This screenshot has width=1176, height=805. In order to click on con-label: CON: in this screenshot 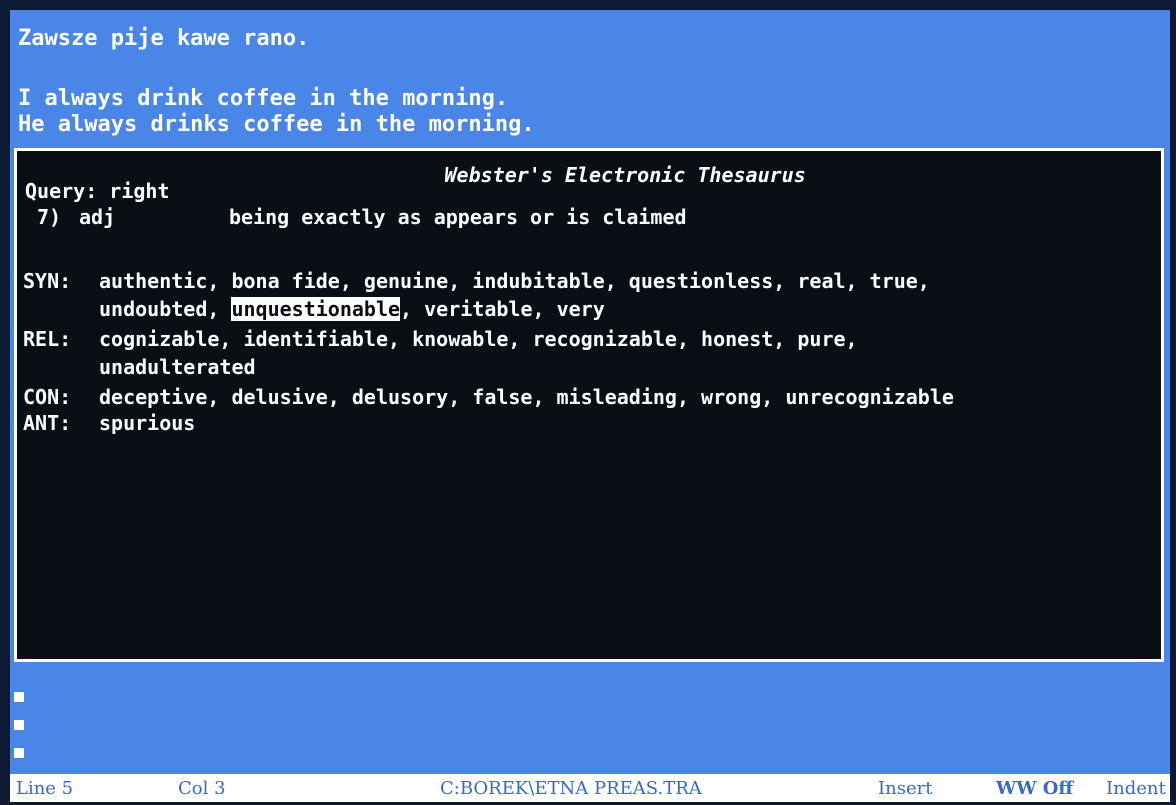, I will do `click(47, 397)`.